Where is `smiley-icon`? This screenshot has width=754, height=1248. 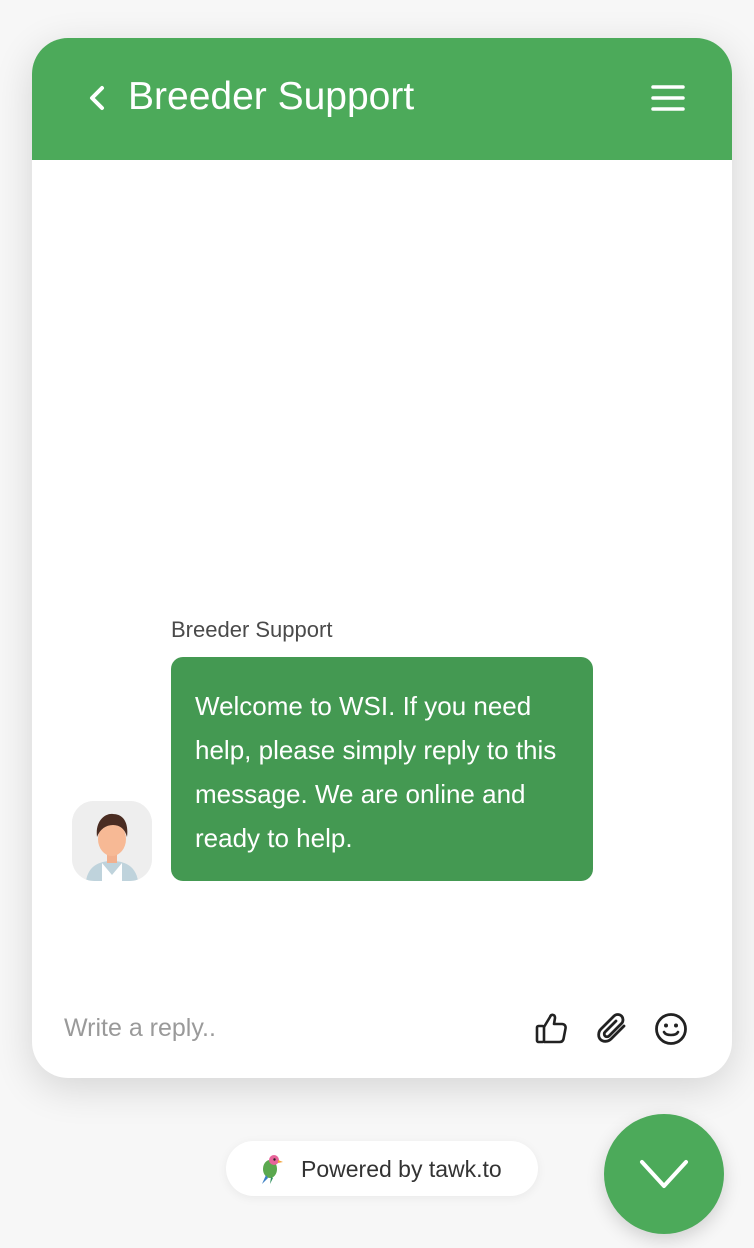 smiley-icon is located at coordinates (671, 1029).